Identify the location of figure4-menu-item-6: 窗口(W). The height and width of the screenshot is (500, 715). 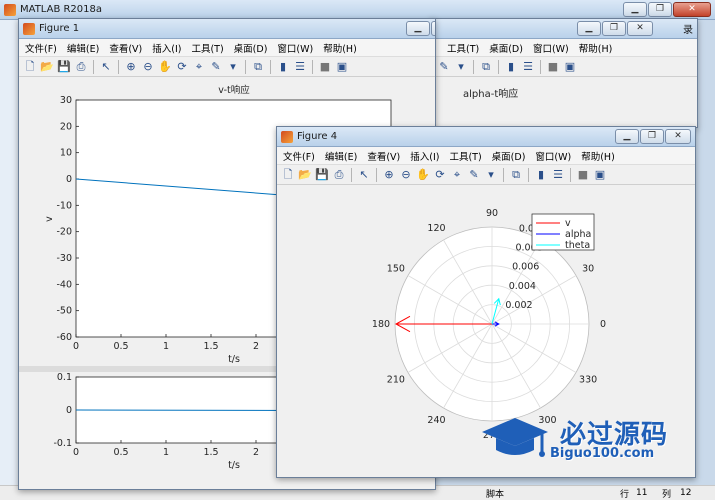
(553, 156).